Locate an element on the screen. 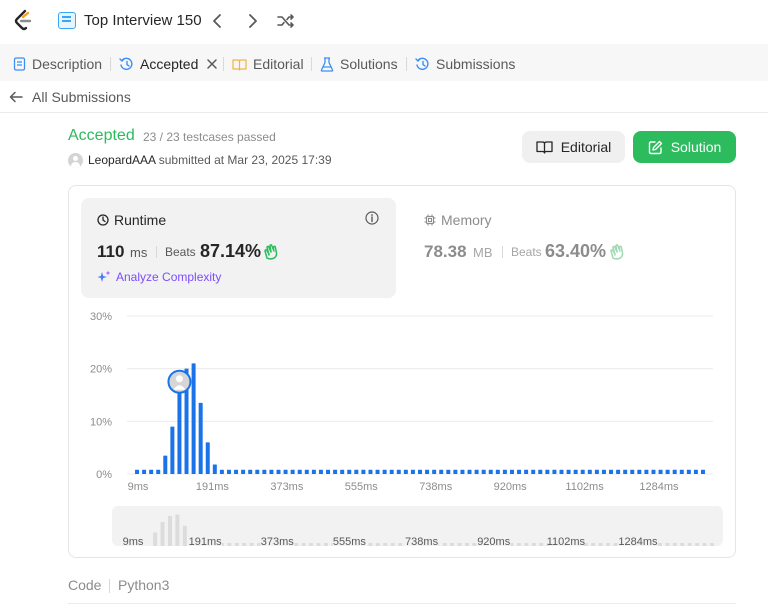 The width and height of the screenshot is (768, 605). next-problem-icon is located at coordinates (252, 21).